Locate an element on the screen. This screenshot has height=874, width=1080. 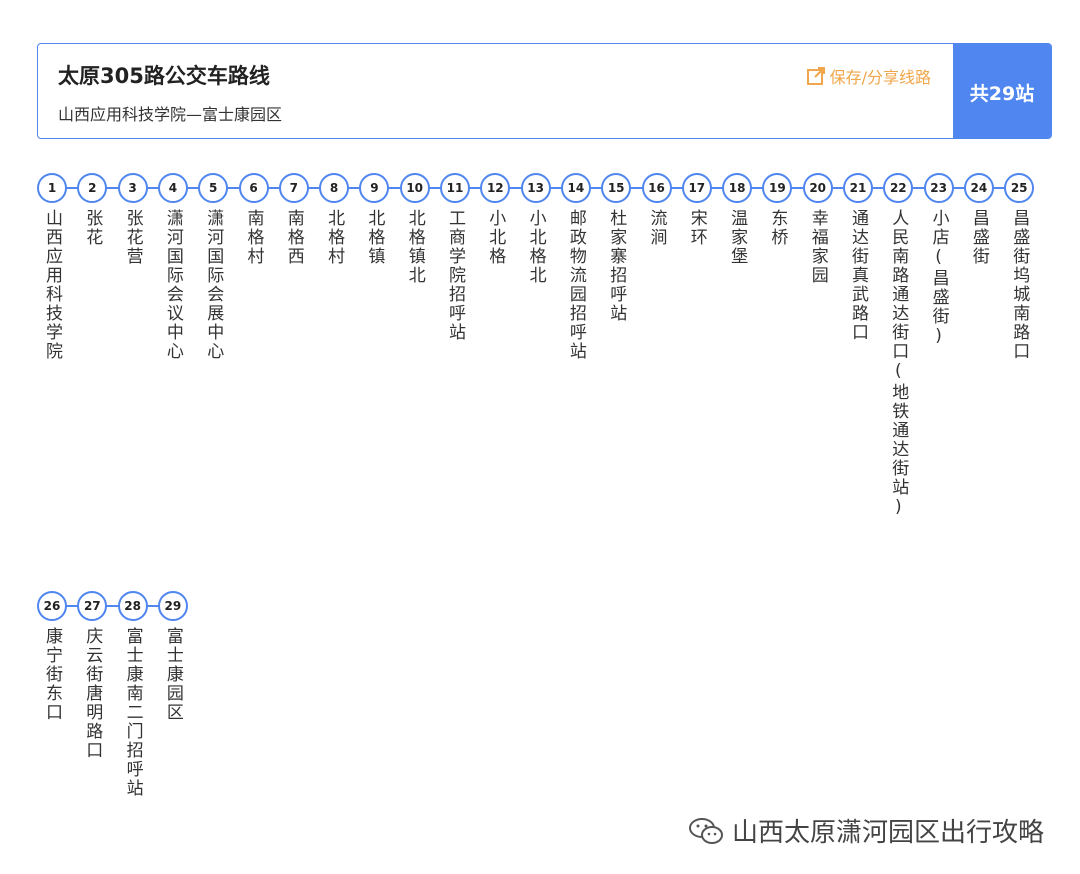
stop-number: 1 is located at coordinates (52, 188).